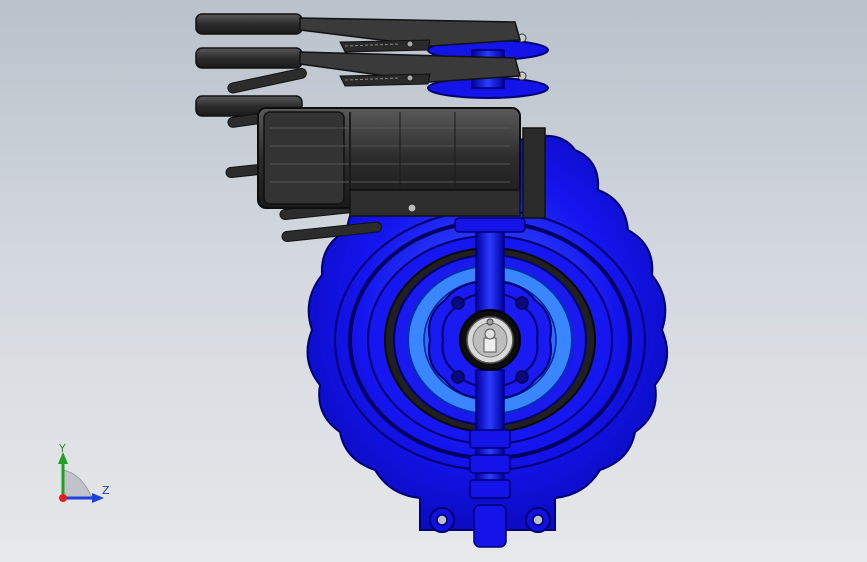 This screenshot has width=867, height=562. Describe the element at coordinates (389, 162) in the screenshot. I see `gear-operator-housing` at that location.